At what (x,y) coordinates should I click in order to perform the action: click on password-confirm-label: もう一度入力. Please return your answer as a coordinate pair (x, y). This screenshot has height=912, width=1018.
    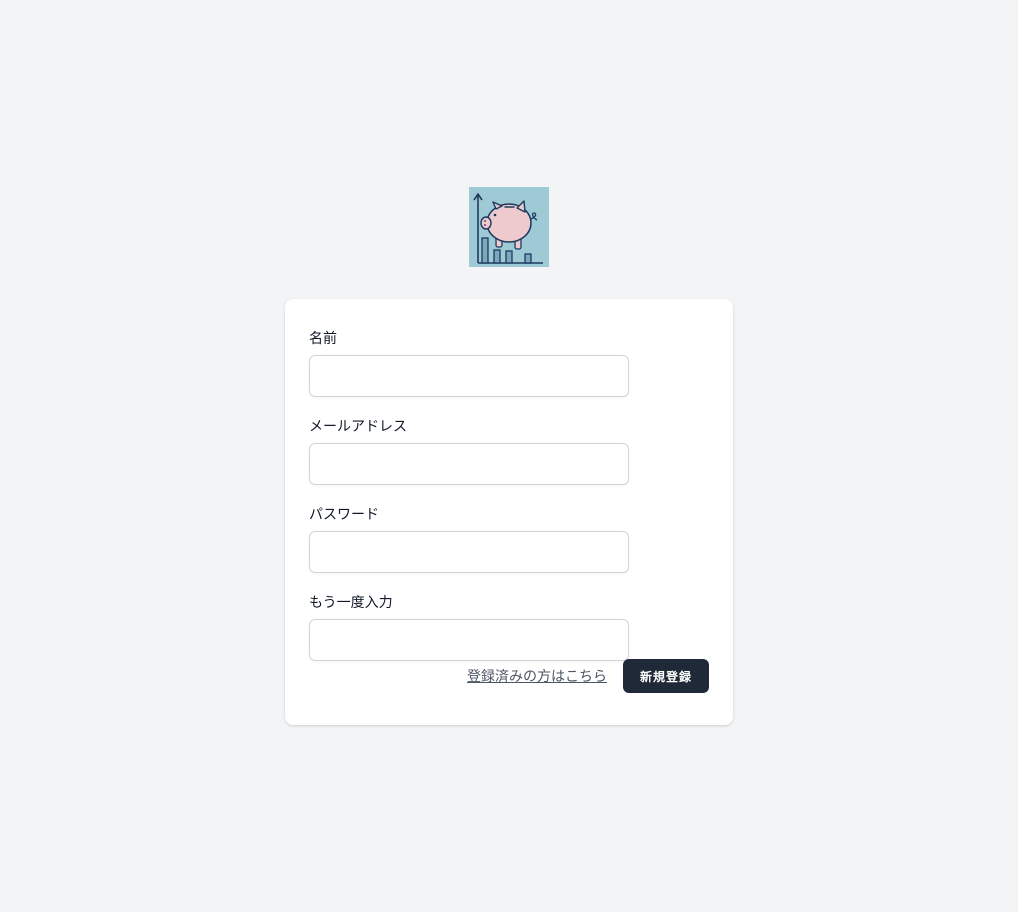
    Looking at the image, I should click on (351, 603).